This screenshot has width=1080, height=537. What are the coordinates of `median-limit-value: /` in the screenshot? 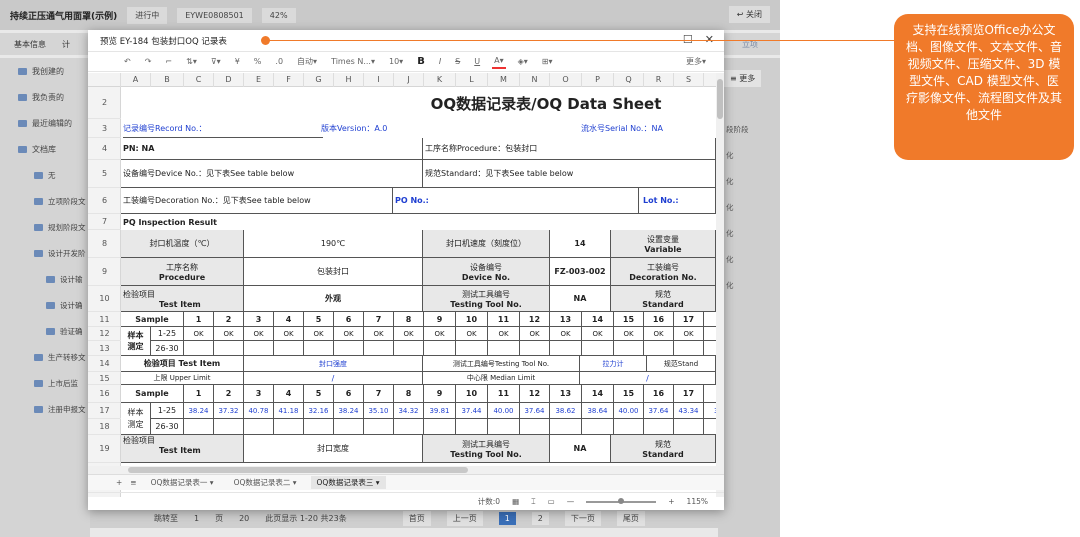 It's located at (648, 378).